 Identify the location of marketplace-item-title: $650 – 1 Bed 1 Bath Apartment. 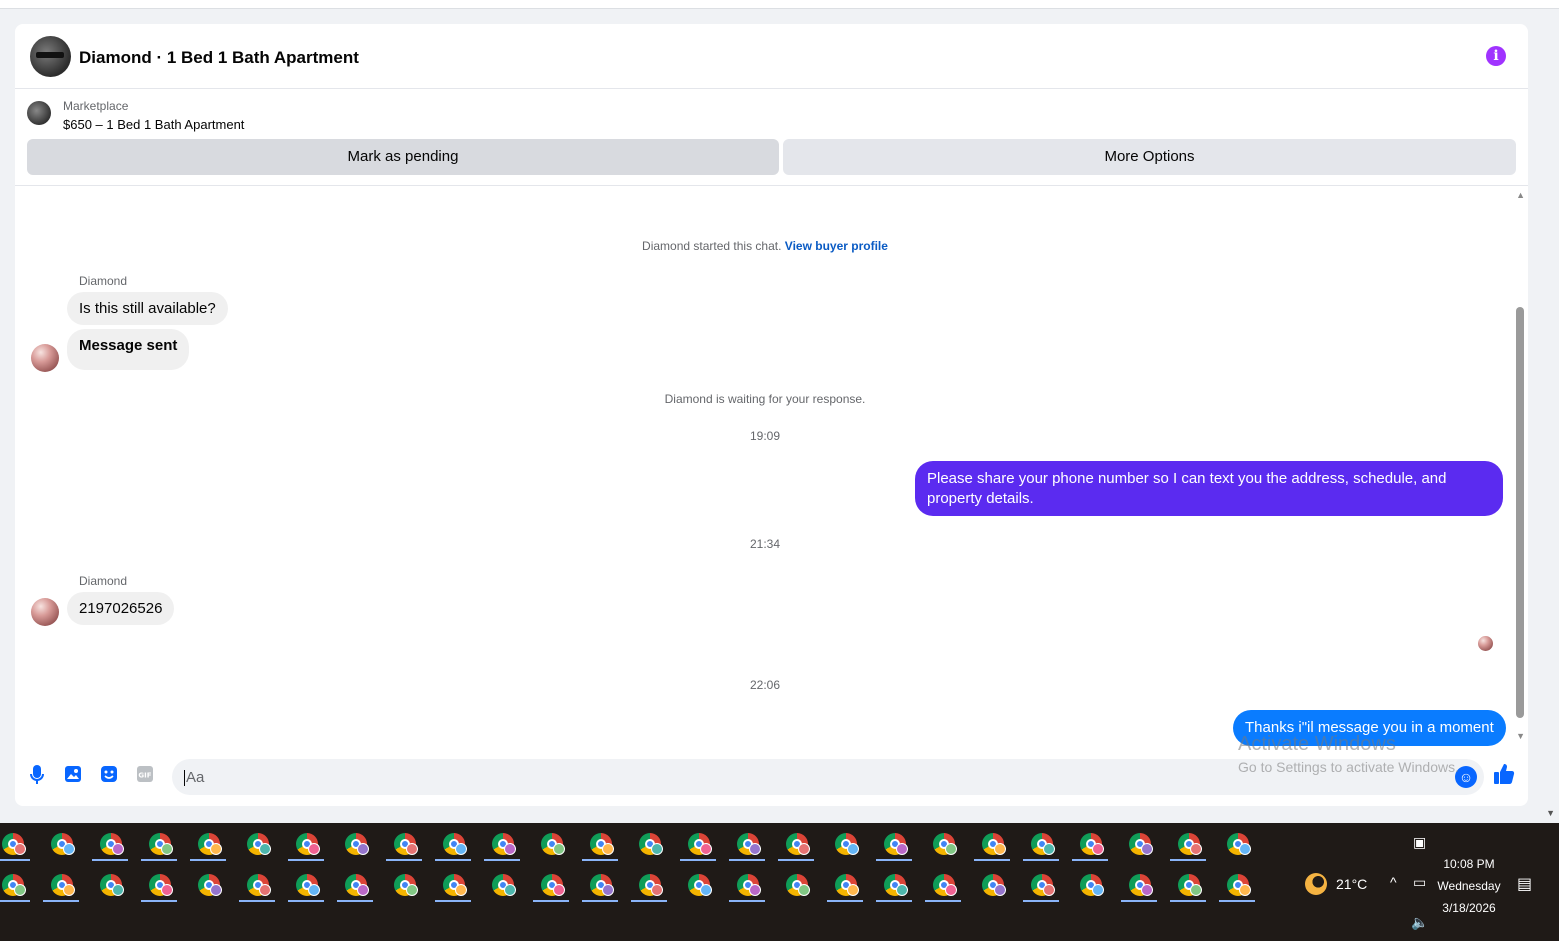
(153, 124).